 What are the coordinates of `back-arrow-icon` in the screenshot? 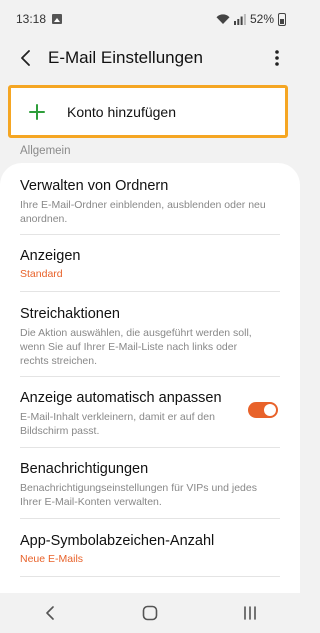 It's located at (25, 58).